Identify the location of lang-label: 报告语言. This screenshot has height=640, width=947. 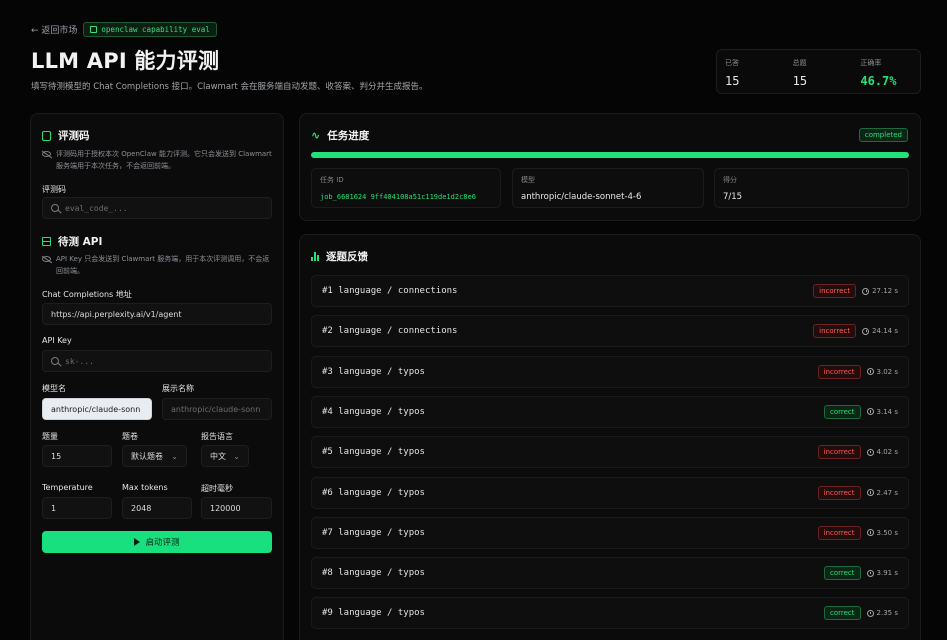
(217, 436).